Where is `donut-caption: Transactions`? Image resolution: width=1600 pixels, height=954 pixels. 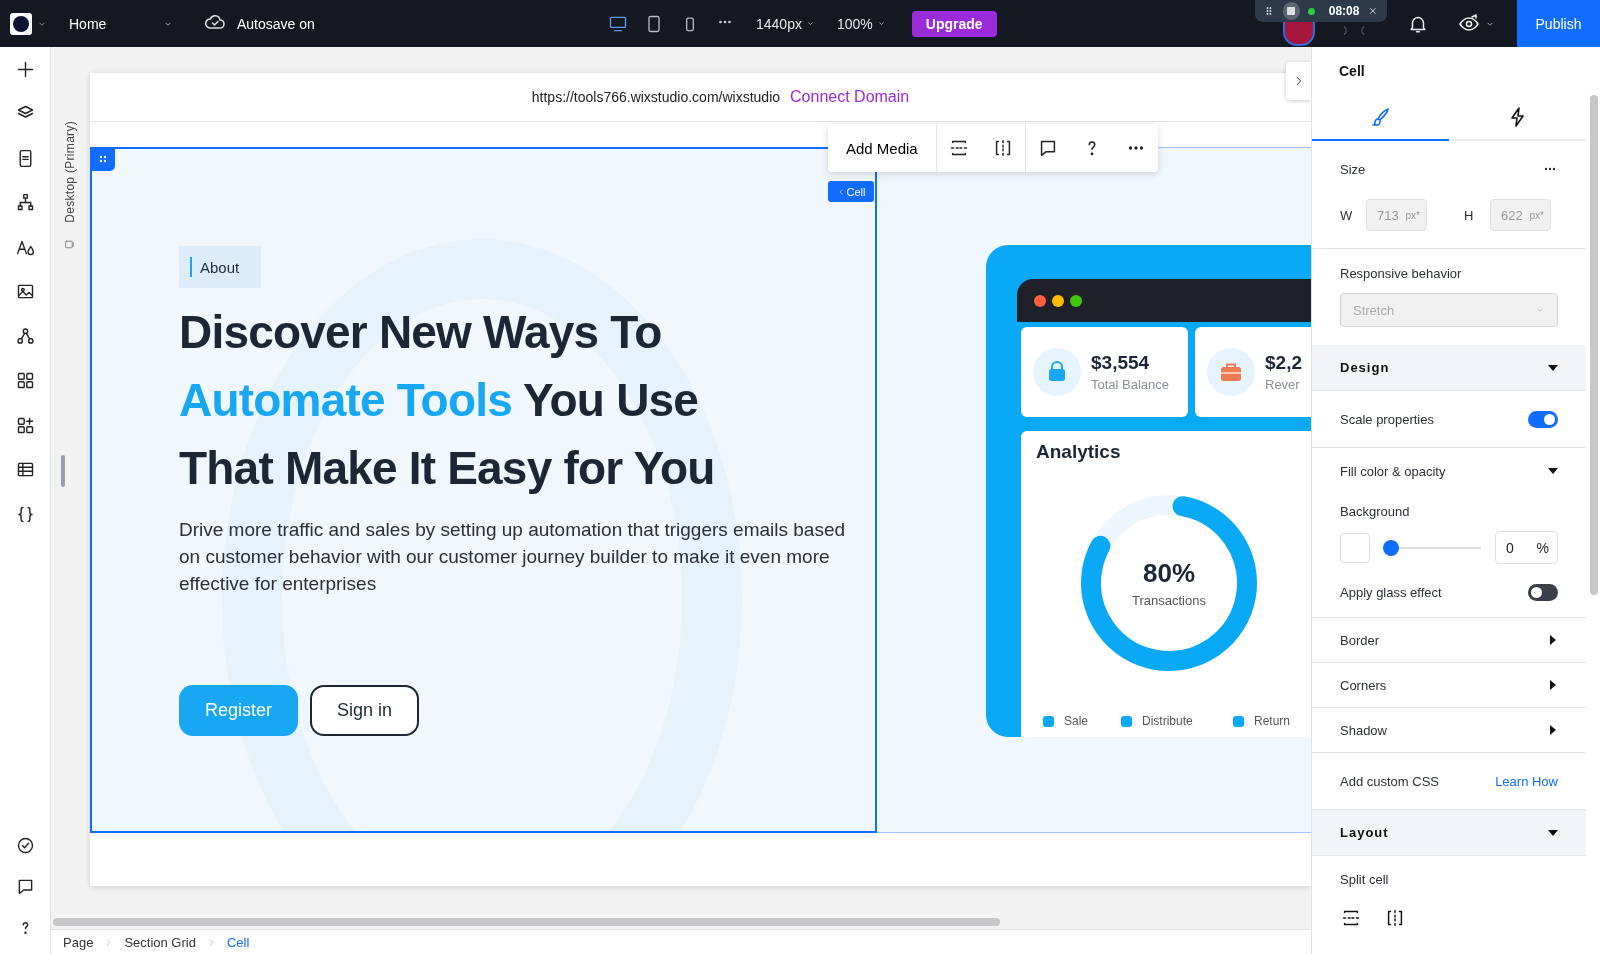 donut-caption: Transactions is located at coordinates (1169, 600).